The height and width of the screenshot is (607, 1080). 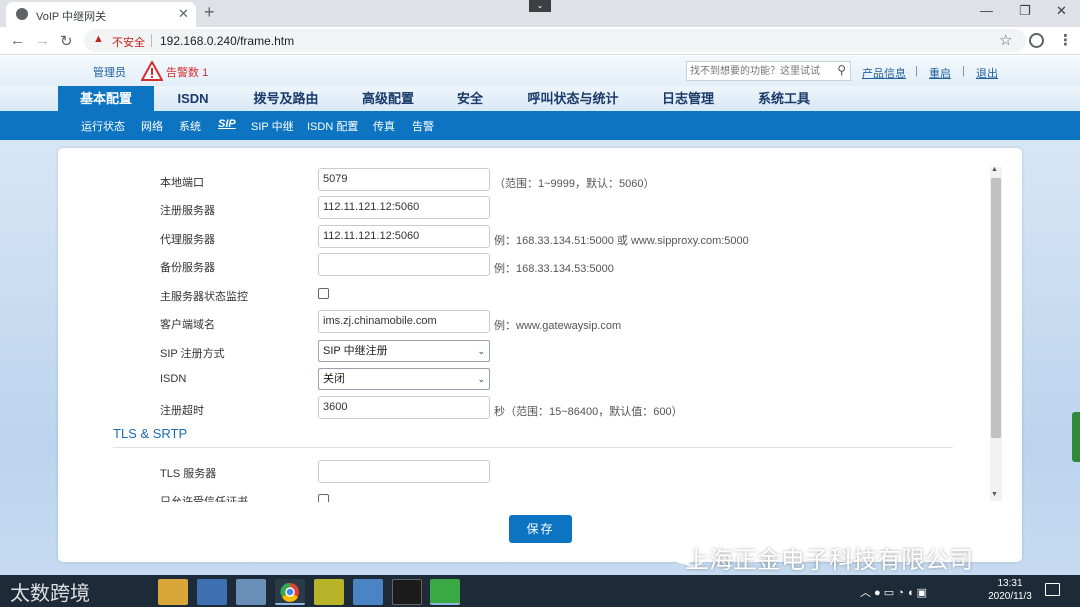 I want to click on reg-server-input: 112.11.121.12:5060, so click(x=404, y=207).